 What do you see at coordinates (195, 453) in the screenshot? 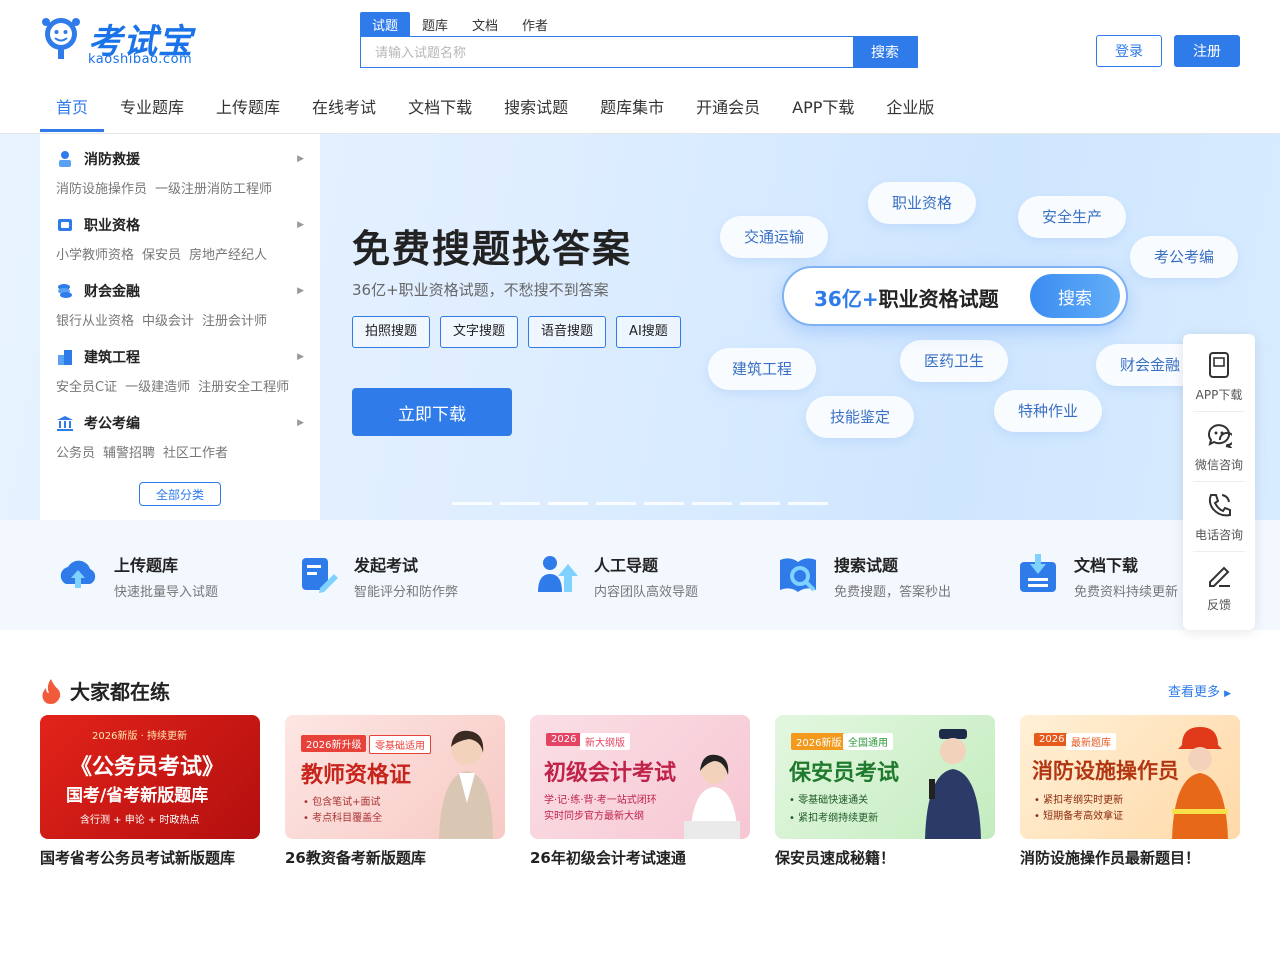
I see `category-link: 社区工作者` at bounding box center [195, 453].